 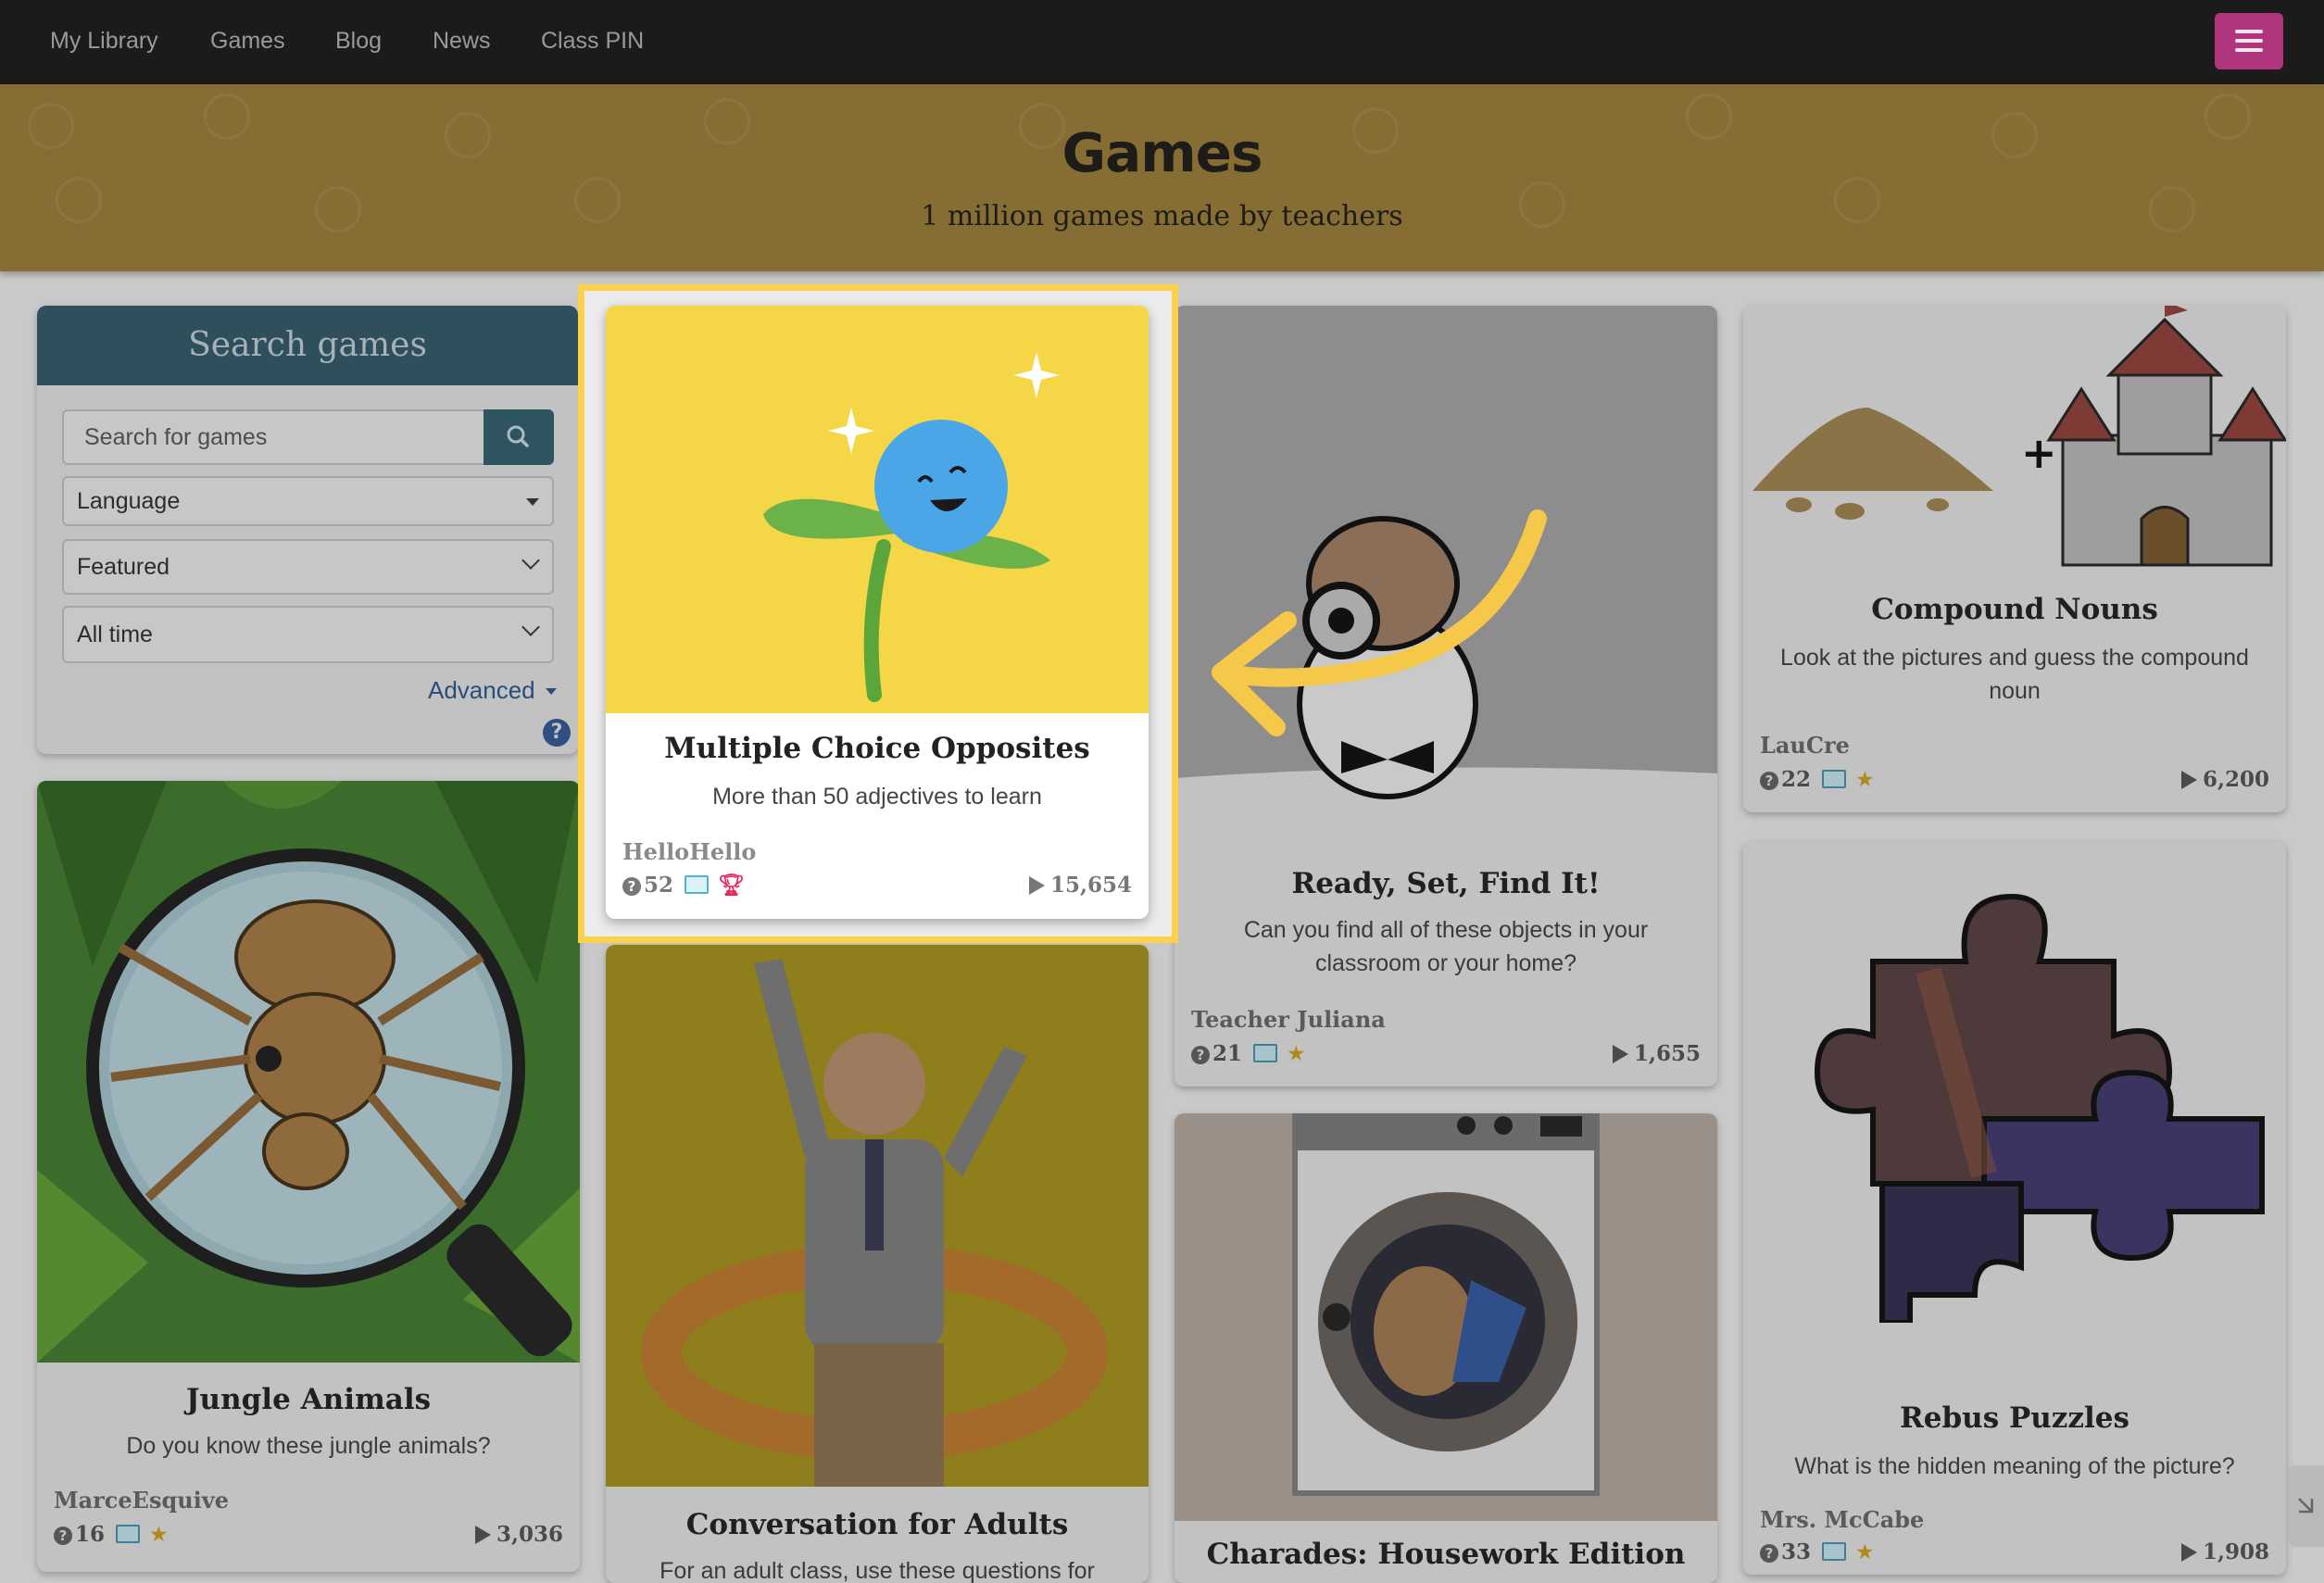 What do you see at coordinates (248, 42) in the screenshot?
I see `nav-games: Games` at bounding box center [248, 42].